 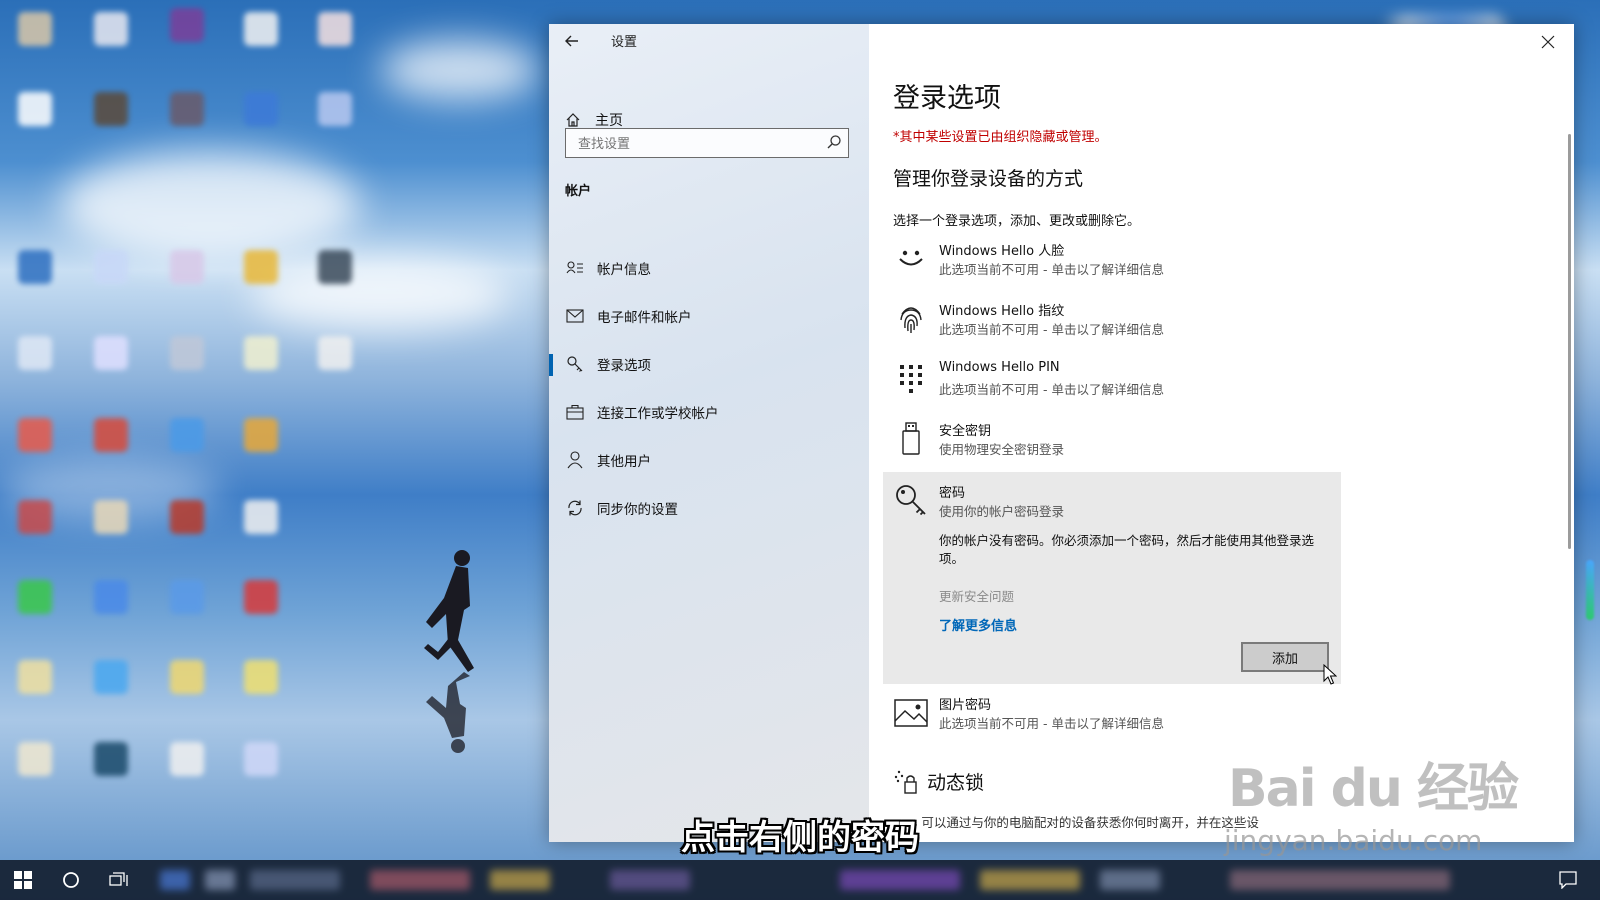 What do you see at coordinates (800, 880) in the screenshot?
I see `taskbar` at bounding box center [800, 880].